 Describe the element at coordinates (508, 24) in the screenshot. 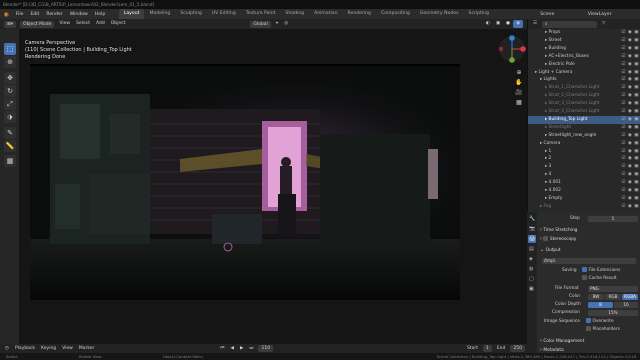

I see `shading-solid-icon: ●` at that location.